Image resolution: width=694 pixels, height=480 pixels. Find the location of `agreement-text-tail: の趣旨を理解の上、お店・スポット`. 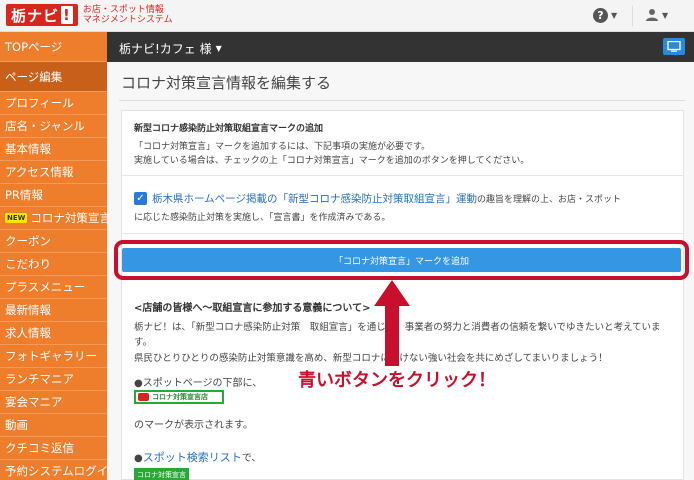

agreement-text-tail: の趣旨を理解の上、お店・スポット is located at coordinates (548, 200).